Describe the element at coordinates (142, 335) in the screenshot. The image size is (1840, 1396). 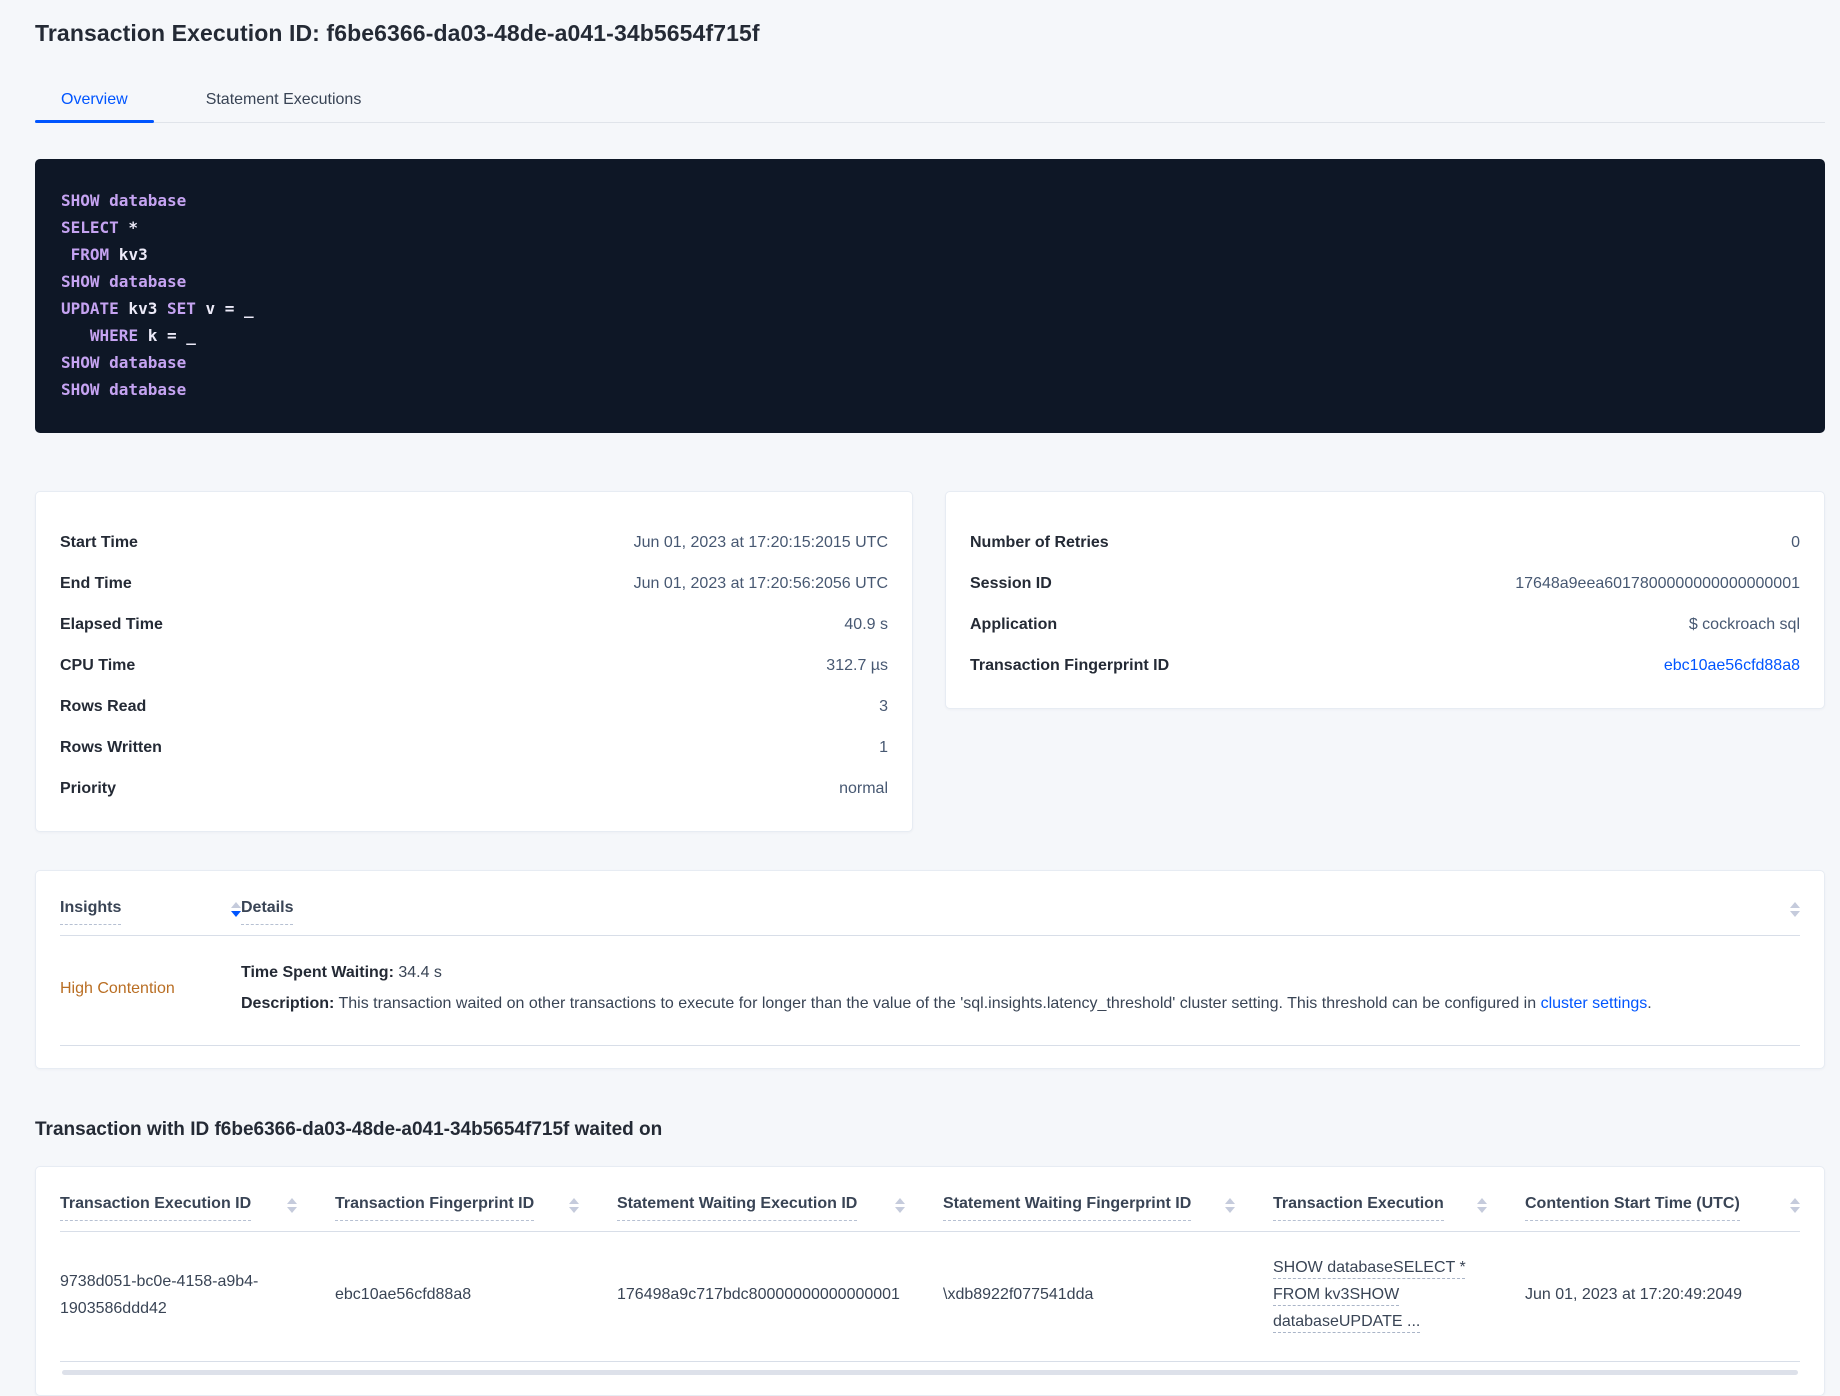
I see `sql-line: WHERE k = _` at that location.